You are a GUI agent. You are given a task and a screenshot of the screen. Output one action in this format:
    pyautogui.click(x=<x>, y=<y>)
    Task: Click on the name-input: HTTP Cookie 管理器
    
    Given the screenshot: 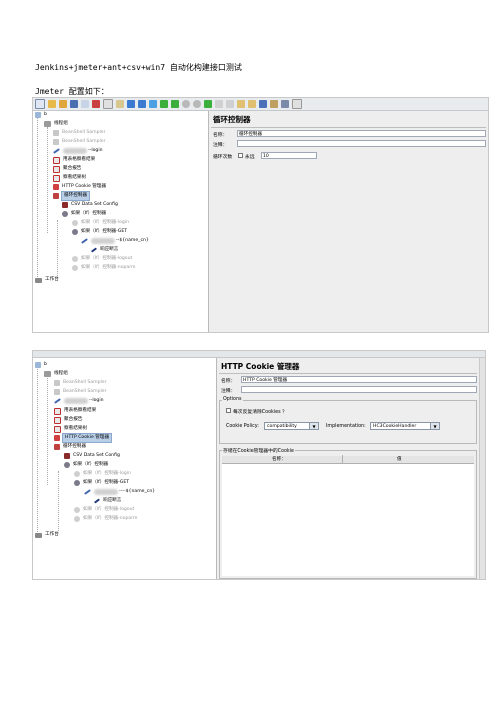 What is the action you would take?
    pyautogui.click(x=359, y=379)
    